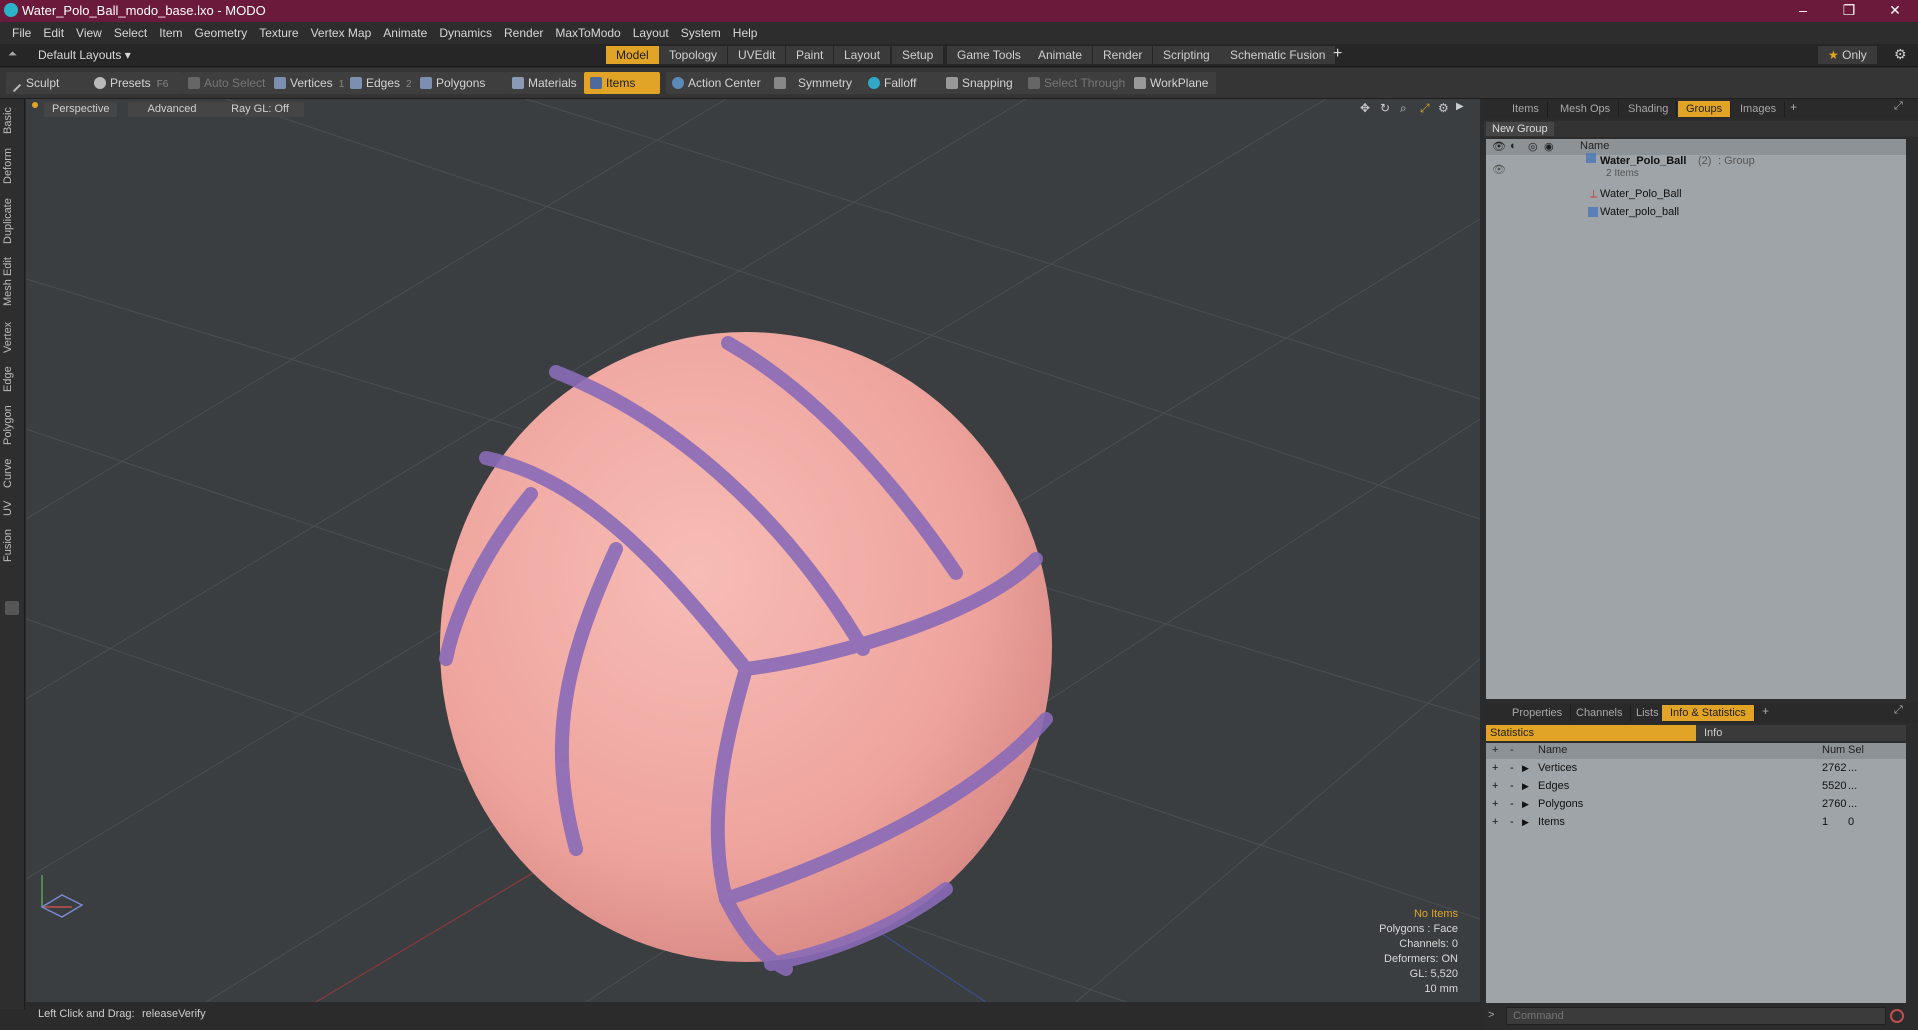  Describe the element at coordinates (1803, 11) in the screenshot. I see `minimize-button: –` at that location.